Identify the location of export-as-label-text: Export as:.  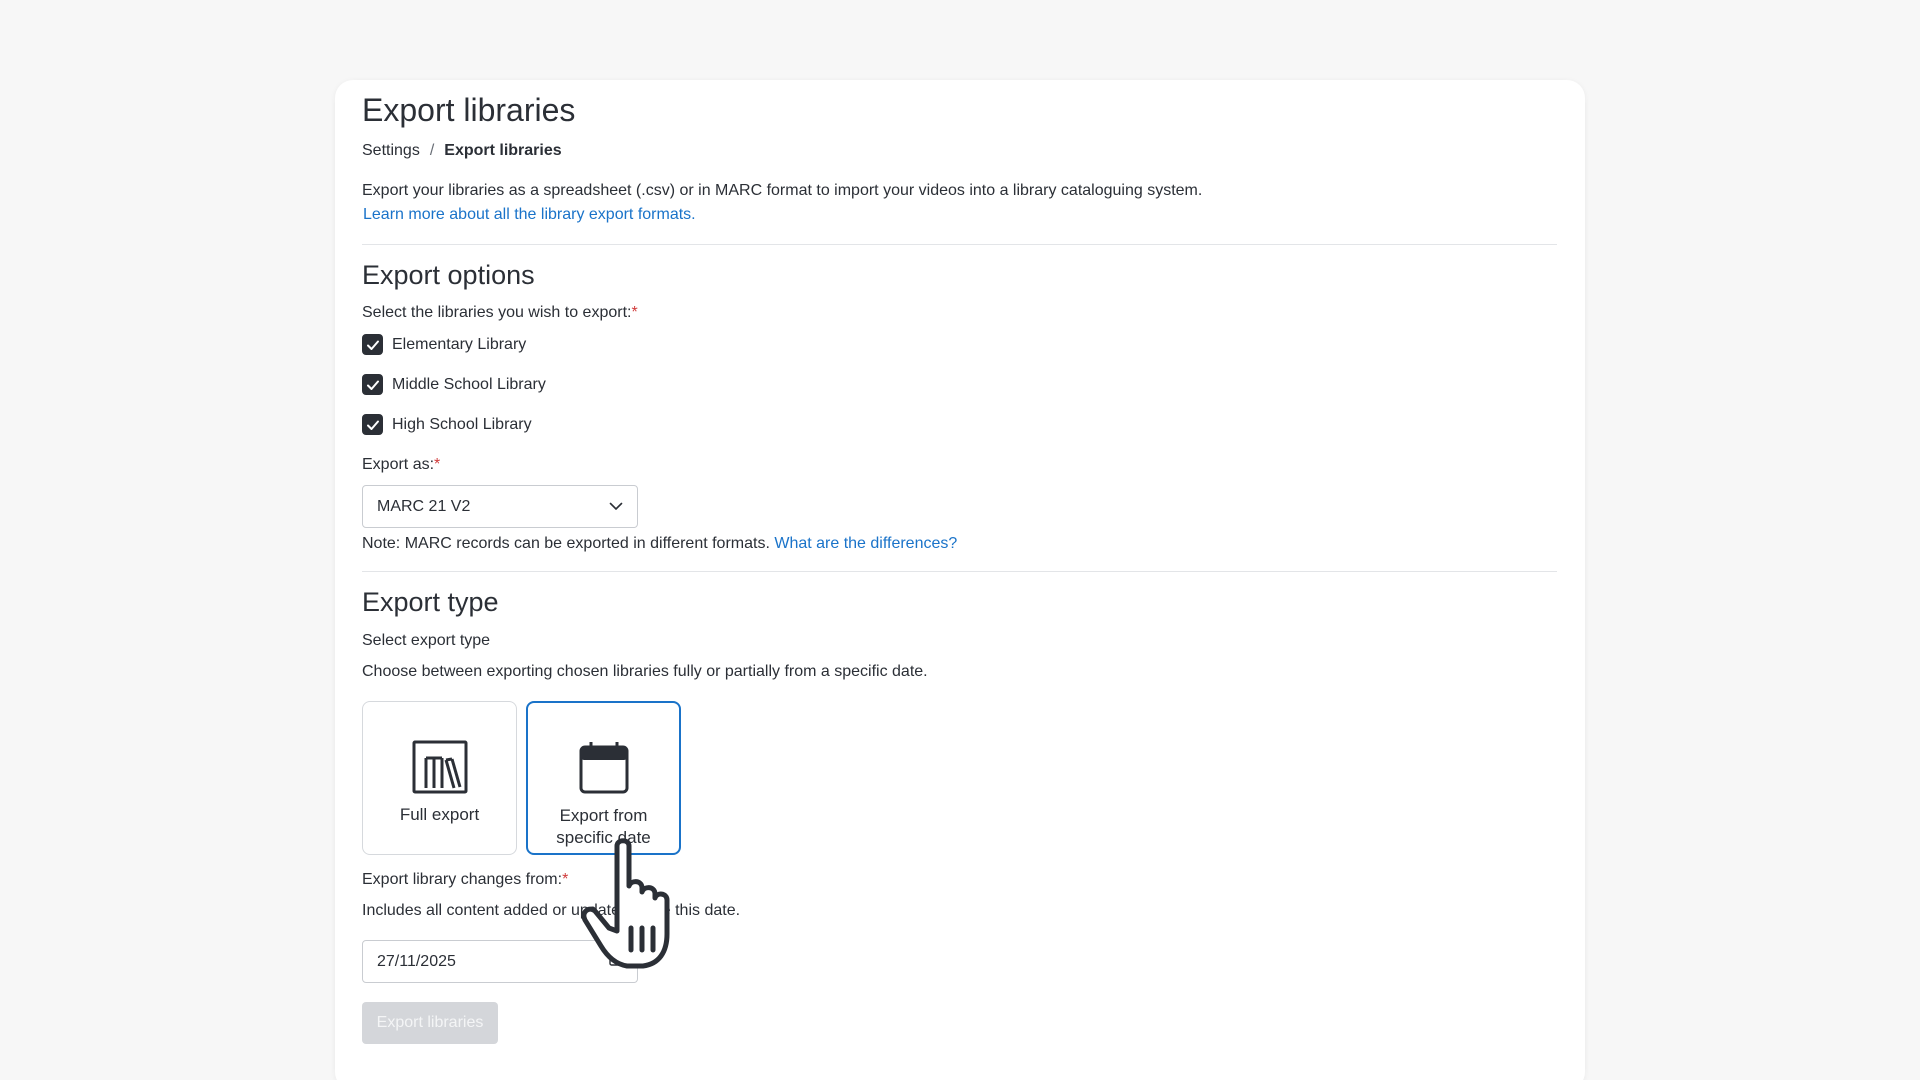
(398, 464).